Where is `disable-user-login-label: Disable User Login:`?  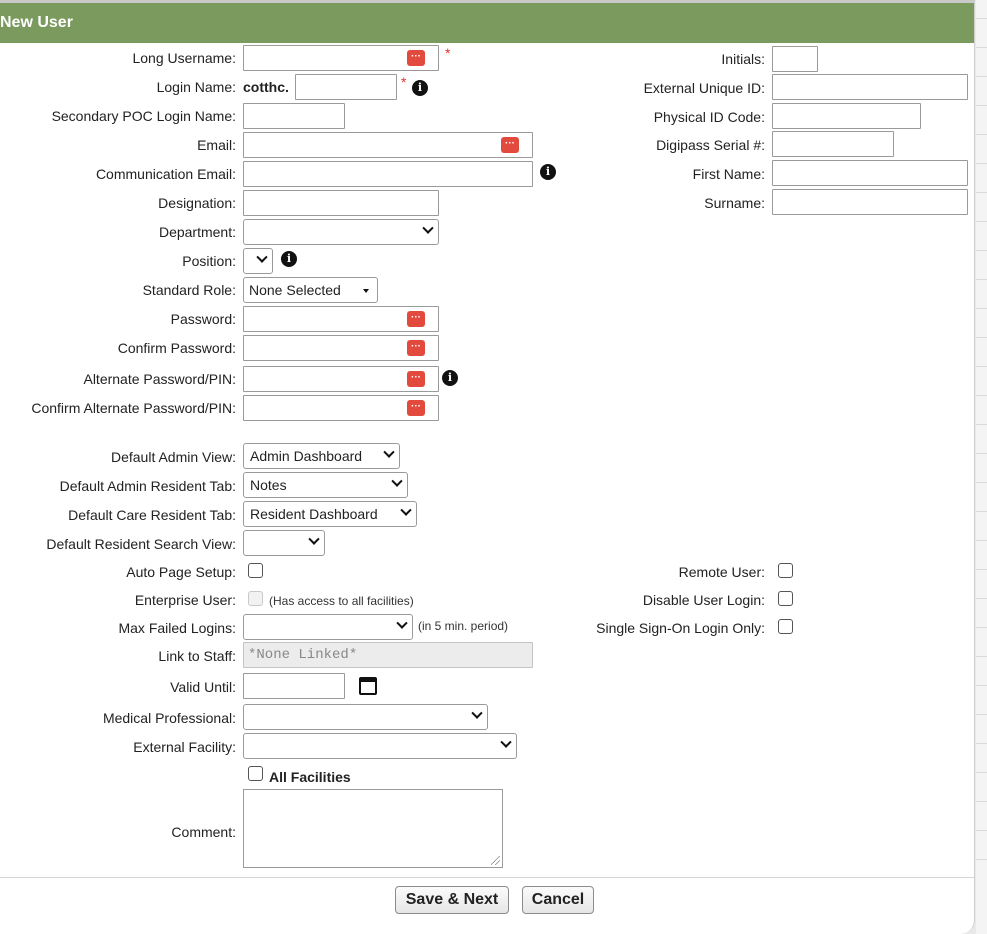
disable-user-login-label: Disable User Login: is located at coordinates (703, 600).